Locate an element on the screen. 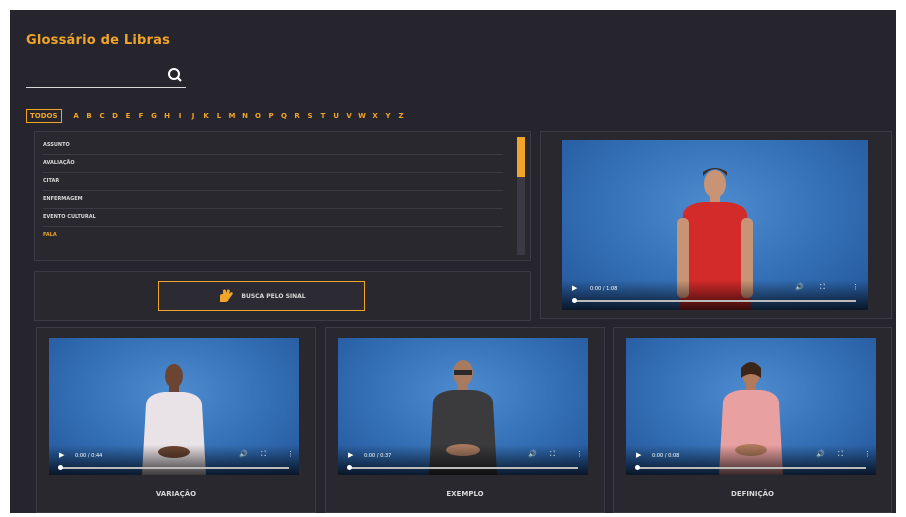 The height and width of the screenshot is (517, 906). example-video: ▶ 0:00 / 0:37 🔊 ⛶ ⋮ is located at coordinates (463, 406).